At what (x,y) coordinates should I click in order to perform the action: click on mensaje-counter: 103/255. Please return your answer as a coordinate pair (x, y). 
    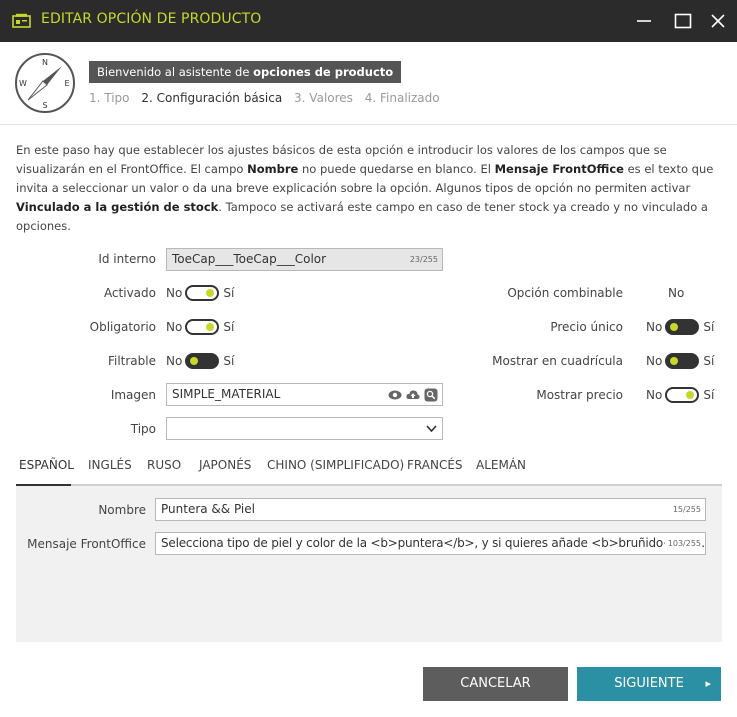
    Looking at the image, I should click on (682, 543).